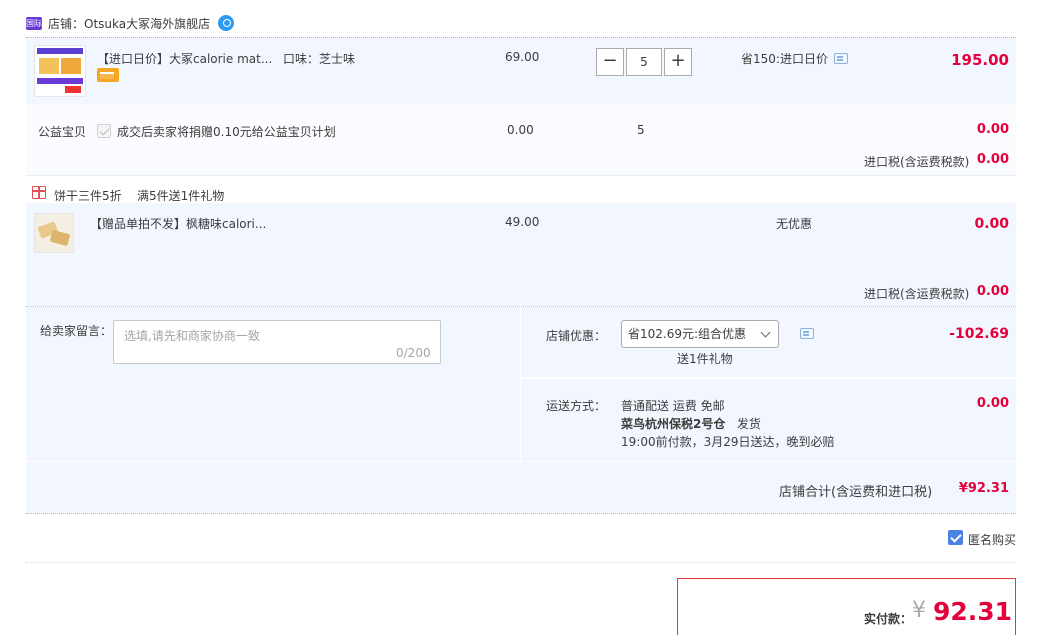 The height and width of the screenshot is (635, 1042). What do you see at coordinates (108, 75) in the screenshot?
I see `import-card-icon` at bounding box center [108, 75].